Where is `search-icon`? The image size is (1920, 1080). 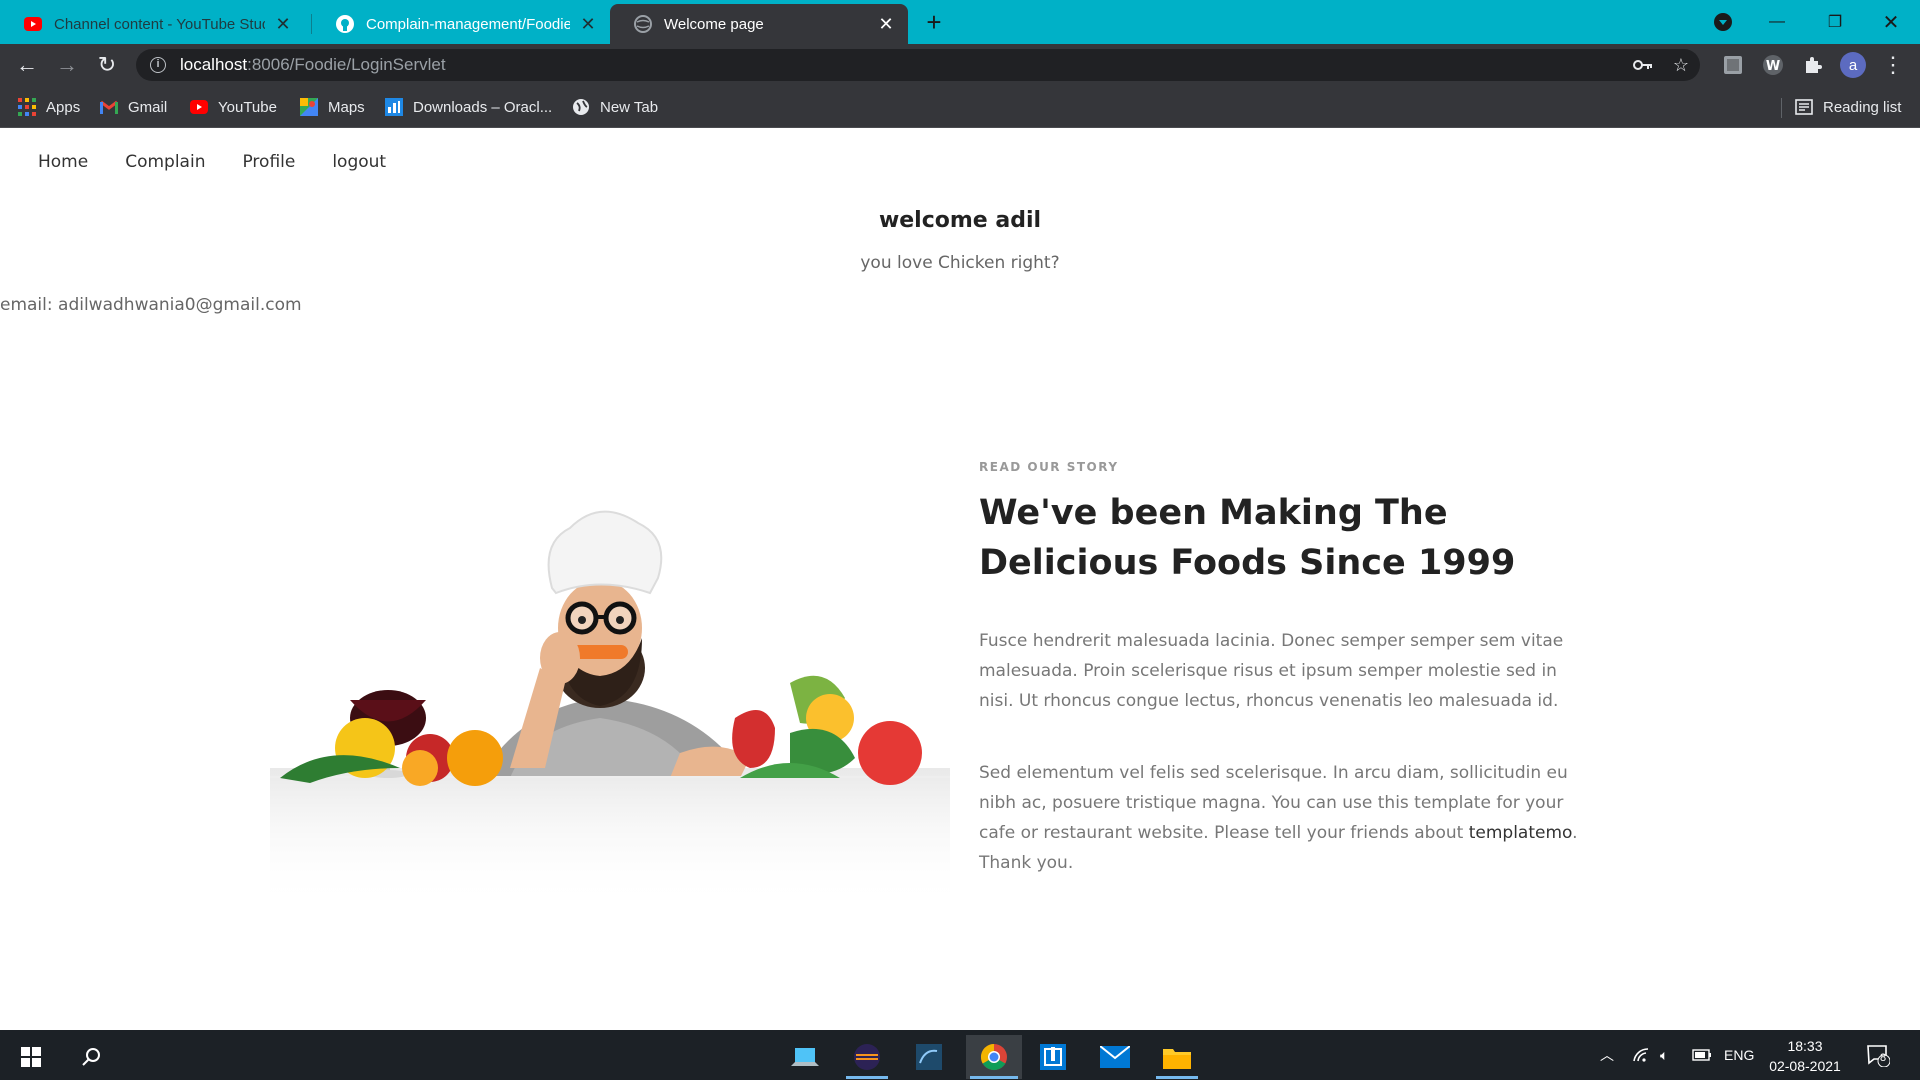
search-icon is located at coordinates (91, 1057).